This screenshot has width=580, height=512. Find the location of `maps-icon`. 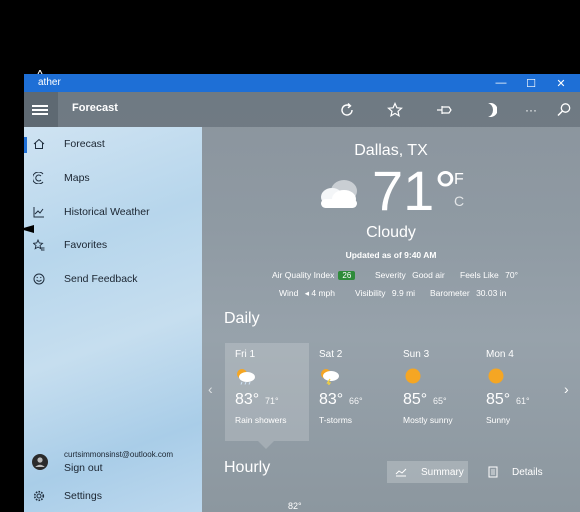

maps-icon is located at coordinates (39, 178).